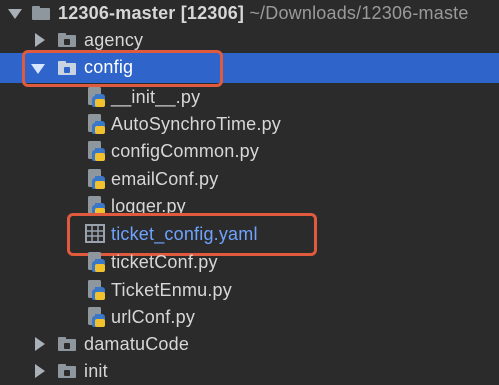 Image resolution: width=499 pixels, height=385 pixels. Describe the element at coordinates (15, 14) in the screenshot. I see `chevron-down-icon` at that location.